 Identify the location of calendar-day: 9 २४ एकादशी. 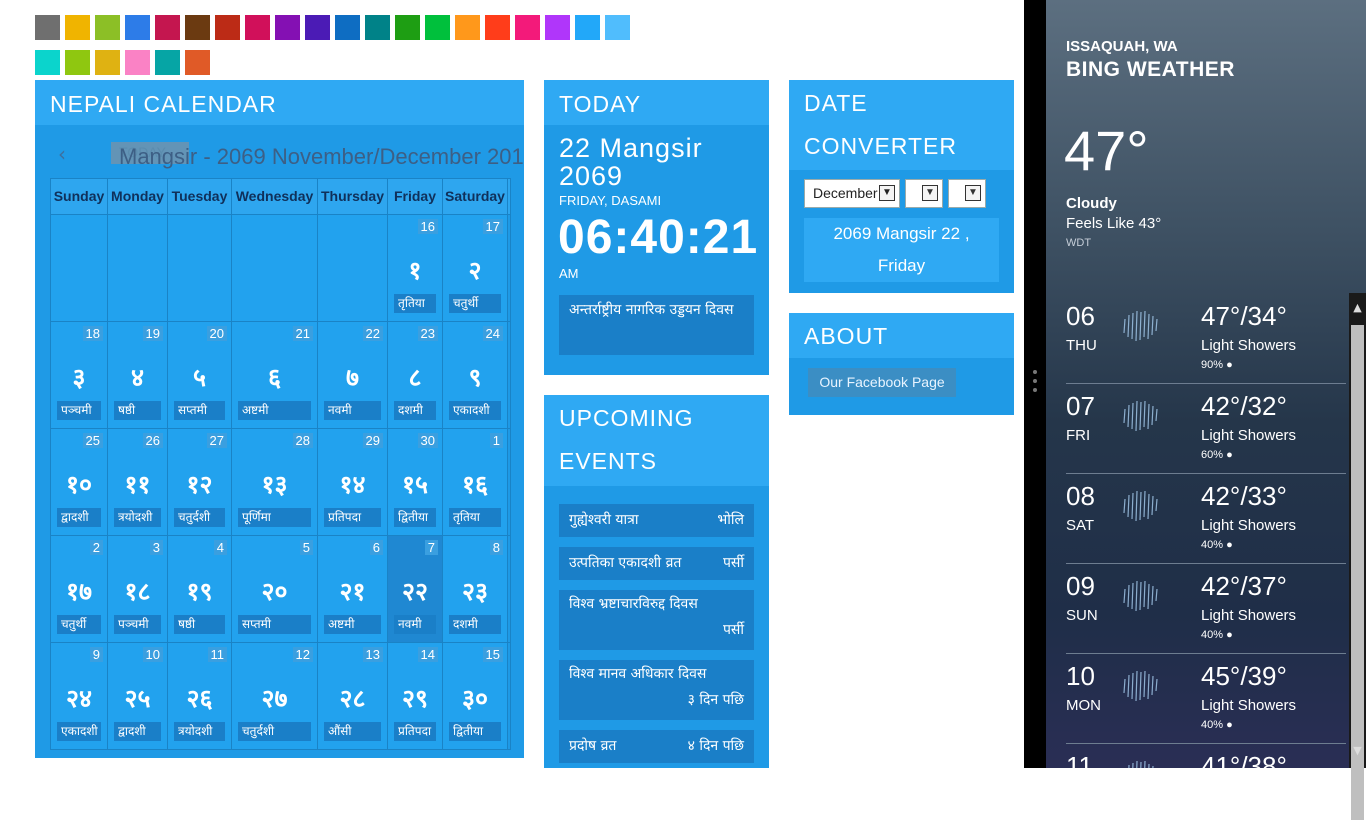
(79, 696).